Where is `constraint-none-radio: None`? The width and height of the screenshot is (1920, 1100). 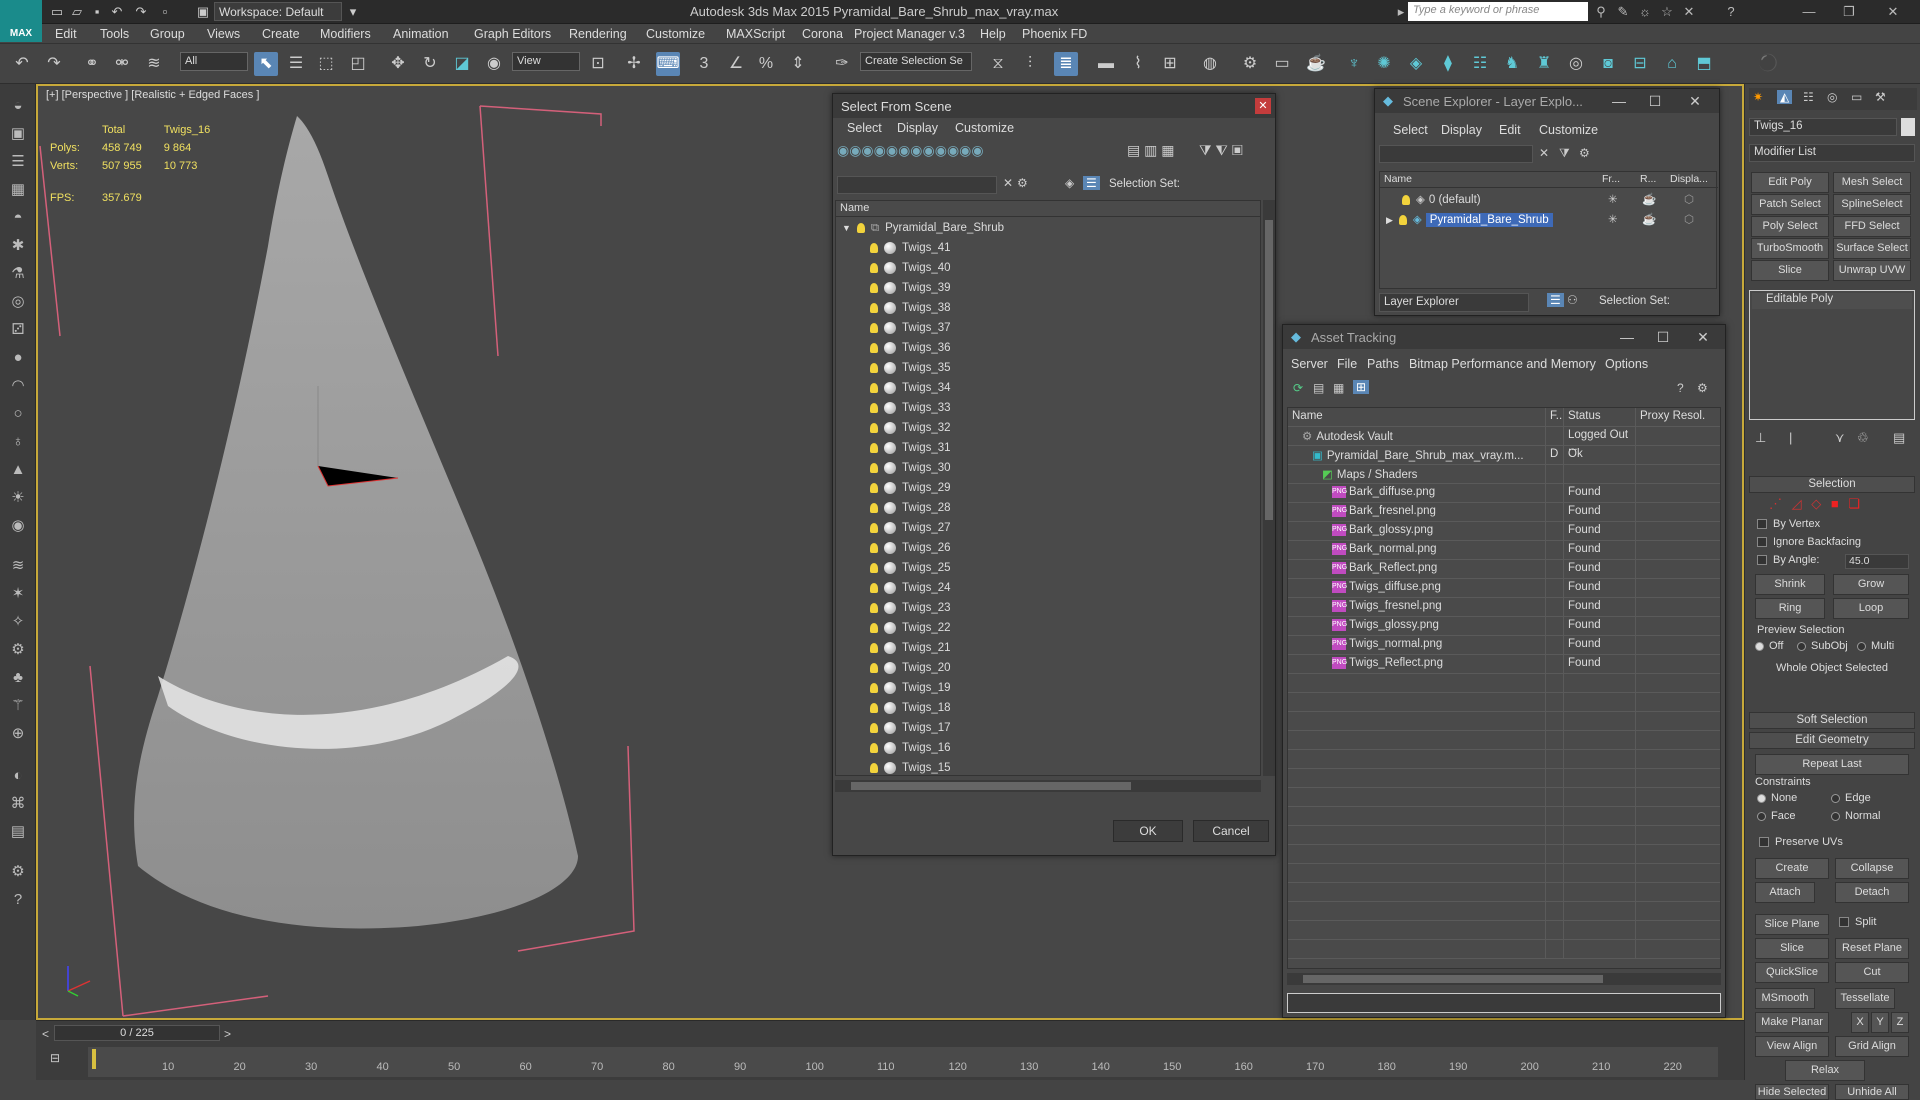
constraint-none-radio: None is located at coordinates (1777, 798).